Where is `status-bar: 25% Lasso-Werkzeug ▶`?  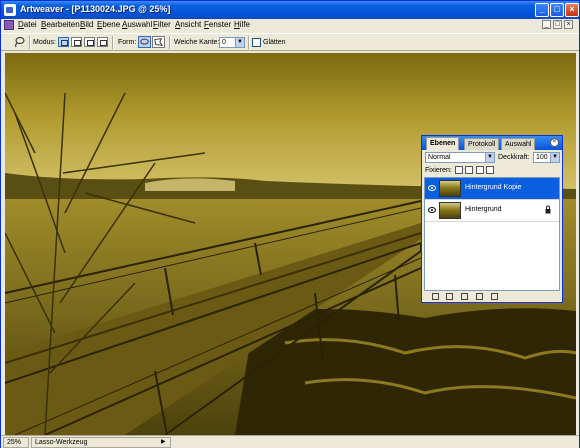
status-bar: 25% Lasso-Werkzeug ▶ is located at coordinates (290, 441).